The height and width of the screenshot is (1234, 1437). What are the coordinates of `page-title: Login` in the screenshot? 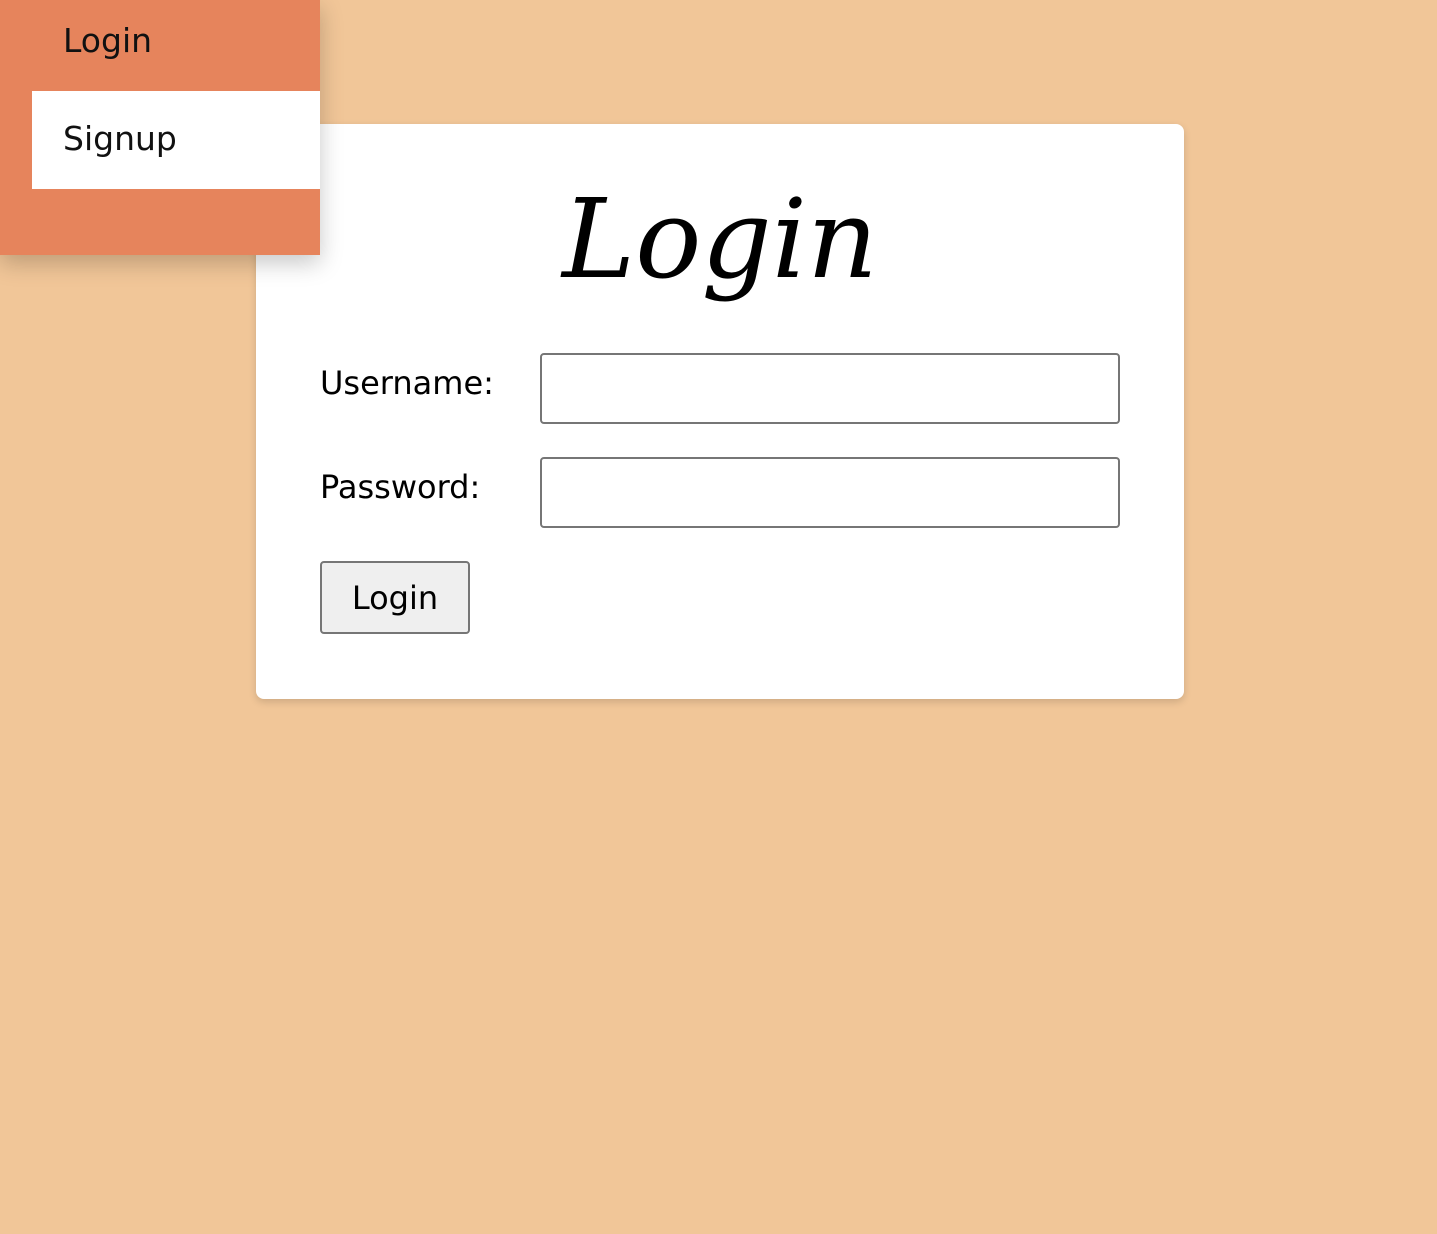 It's located at (720, 239).